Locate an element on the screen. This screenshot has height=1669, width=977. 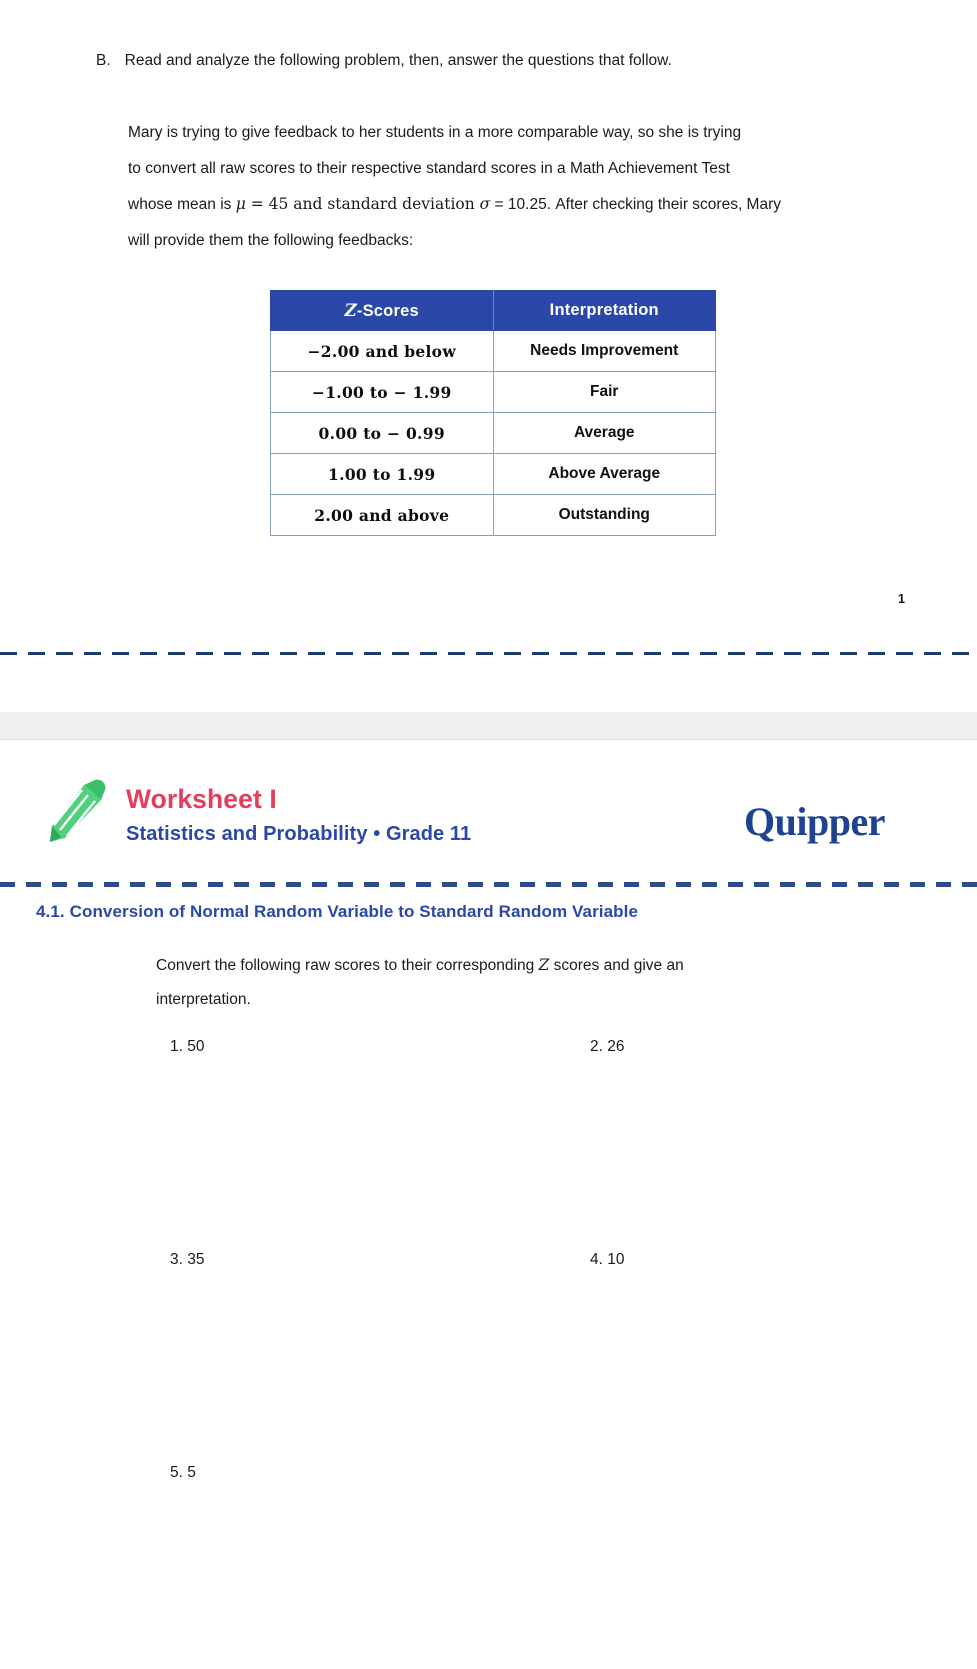
column-header-z-scores: Z-Scores is located at coordinates (382, 310).